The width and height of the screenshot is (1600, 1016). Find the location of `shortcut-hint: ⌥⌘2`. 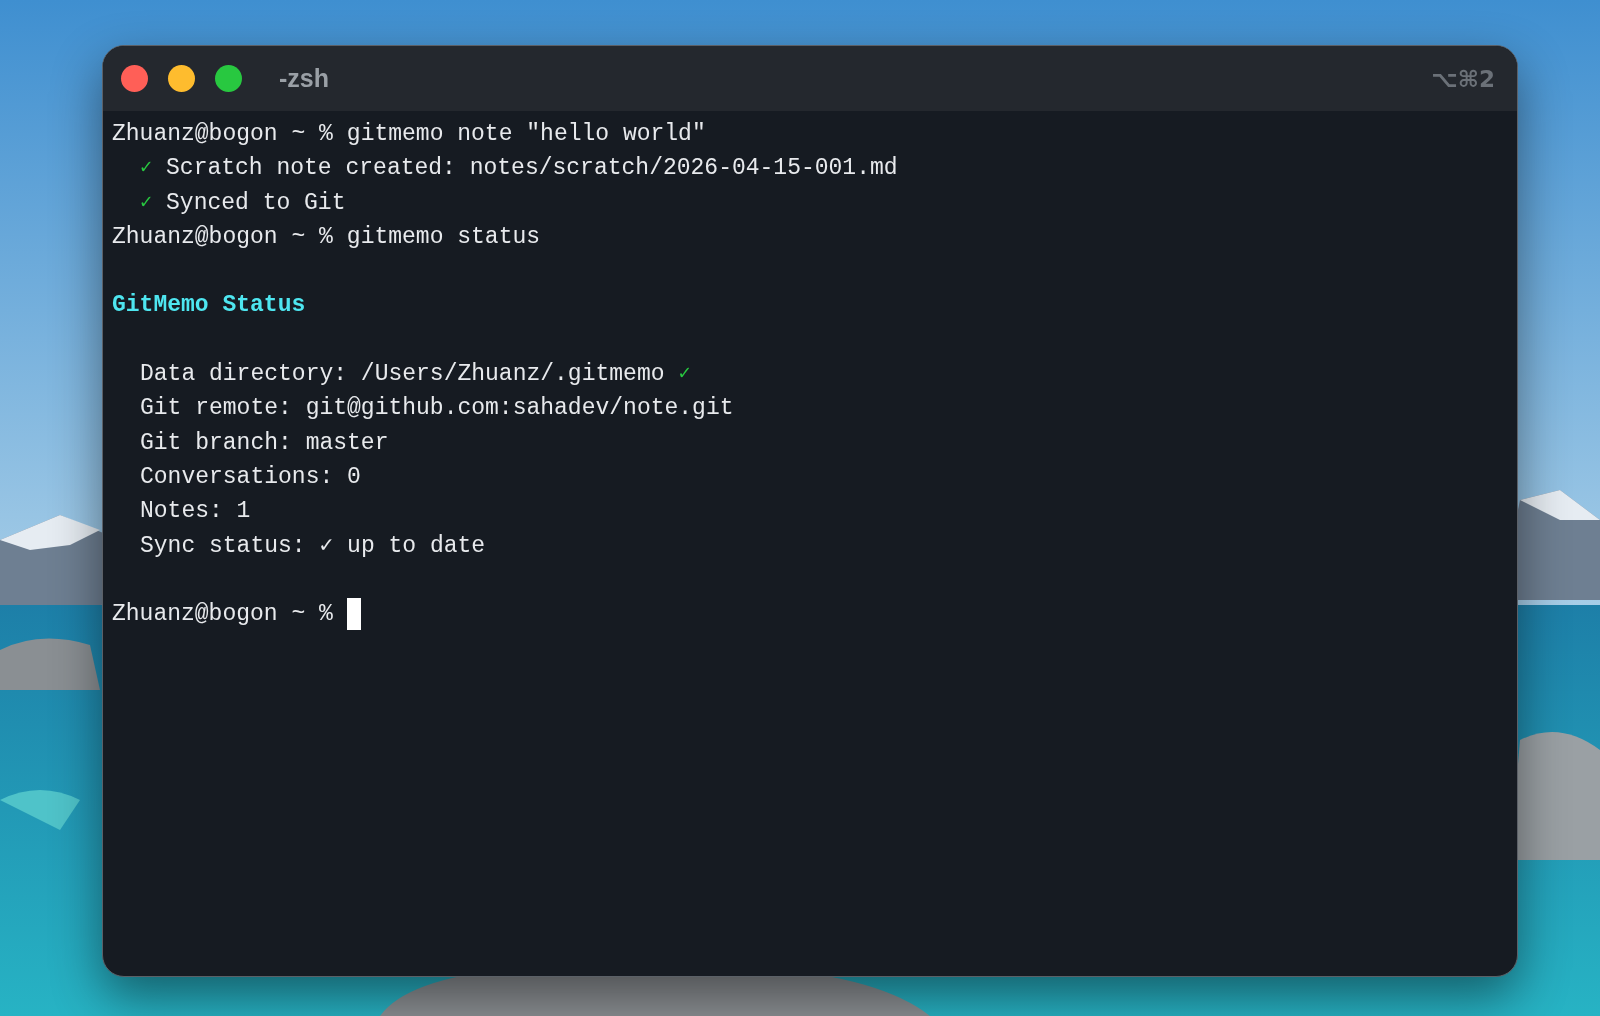

shortcut-hint: ⌥⌘2 is located at coordinates (1463, 78).